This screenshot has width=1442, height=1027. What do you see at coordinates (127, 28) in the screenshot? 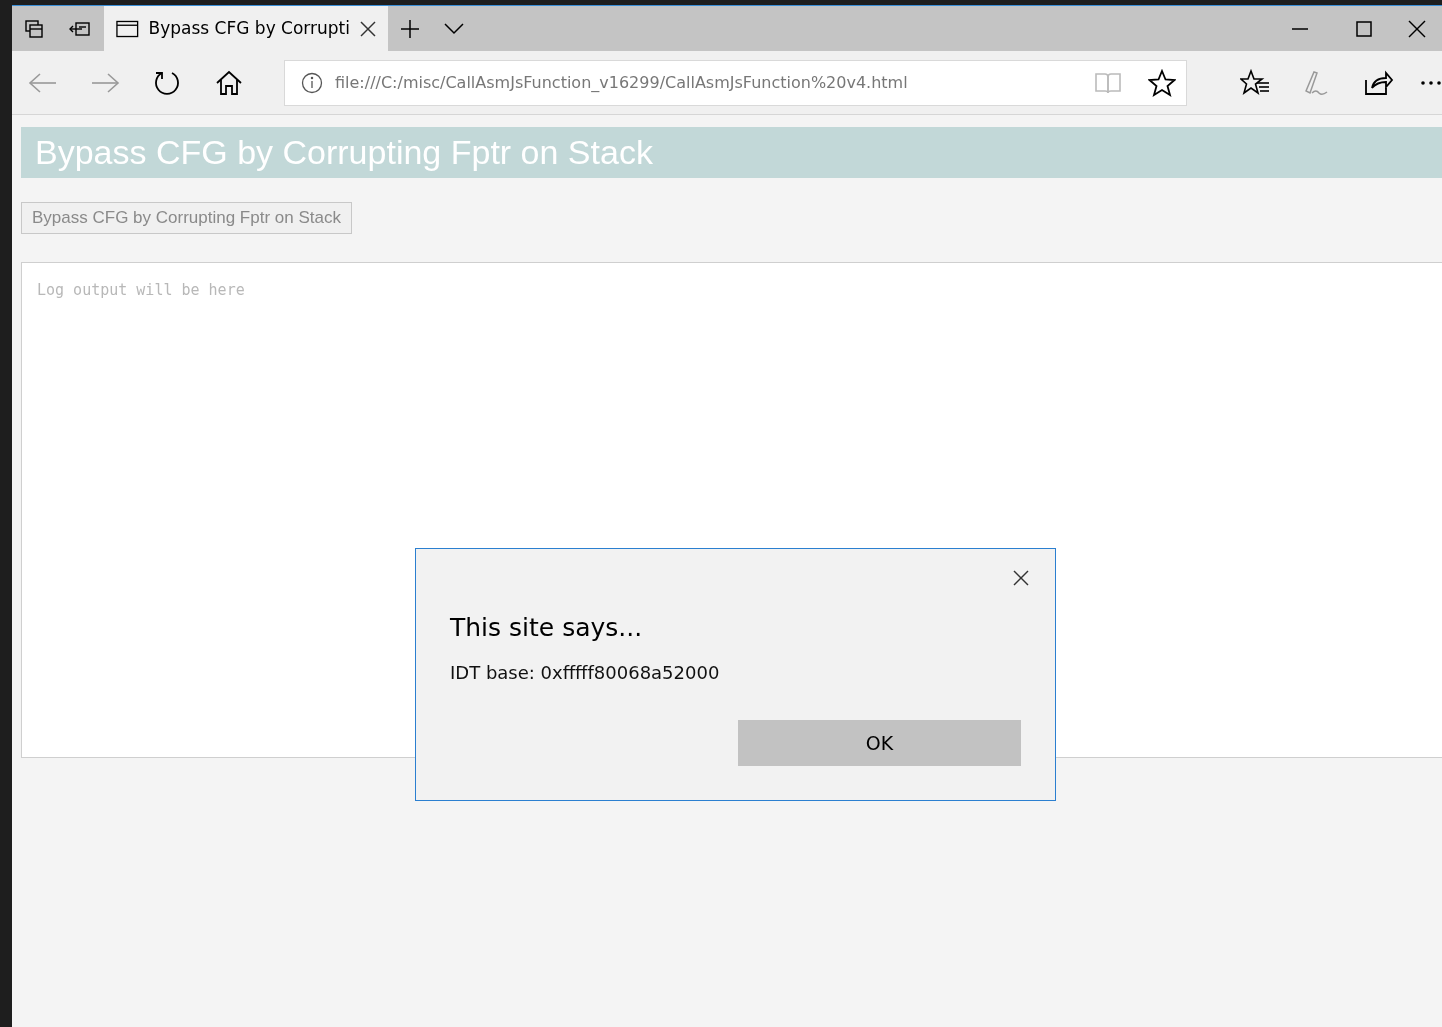
I see `page-icon` at bounding box center [127, 28].